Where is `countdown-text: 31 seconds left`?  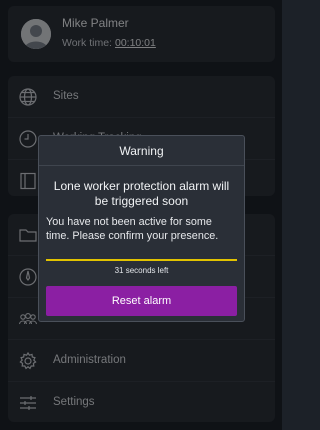
countdown-text: 31 seconds left is located at coordinates (141, 270).